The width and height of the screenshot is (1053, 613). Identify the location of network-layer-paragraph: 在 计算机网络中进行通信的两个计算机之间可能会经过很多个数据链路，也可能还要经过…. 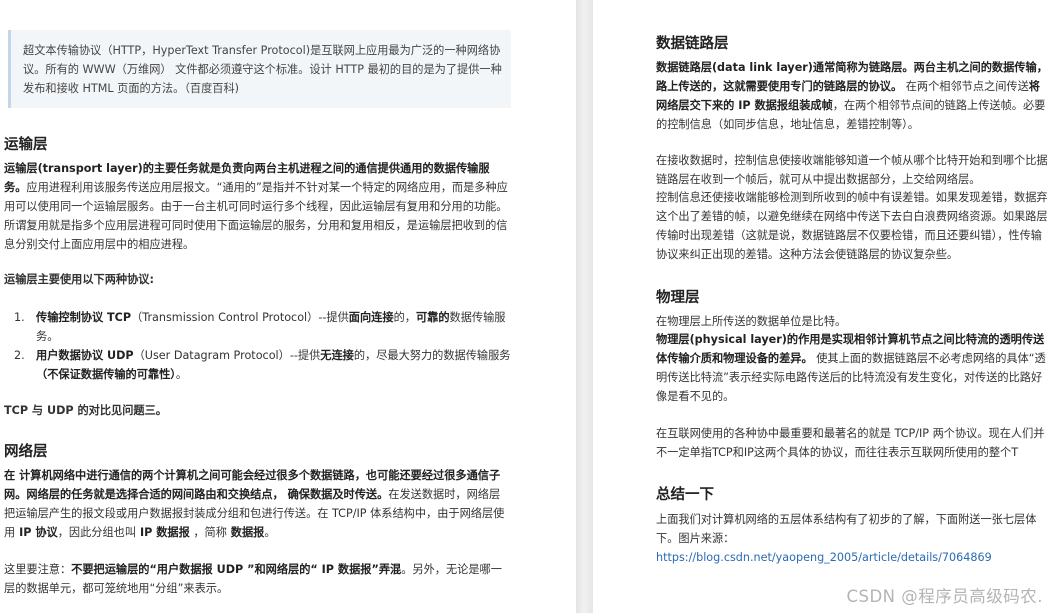
(254, 504).